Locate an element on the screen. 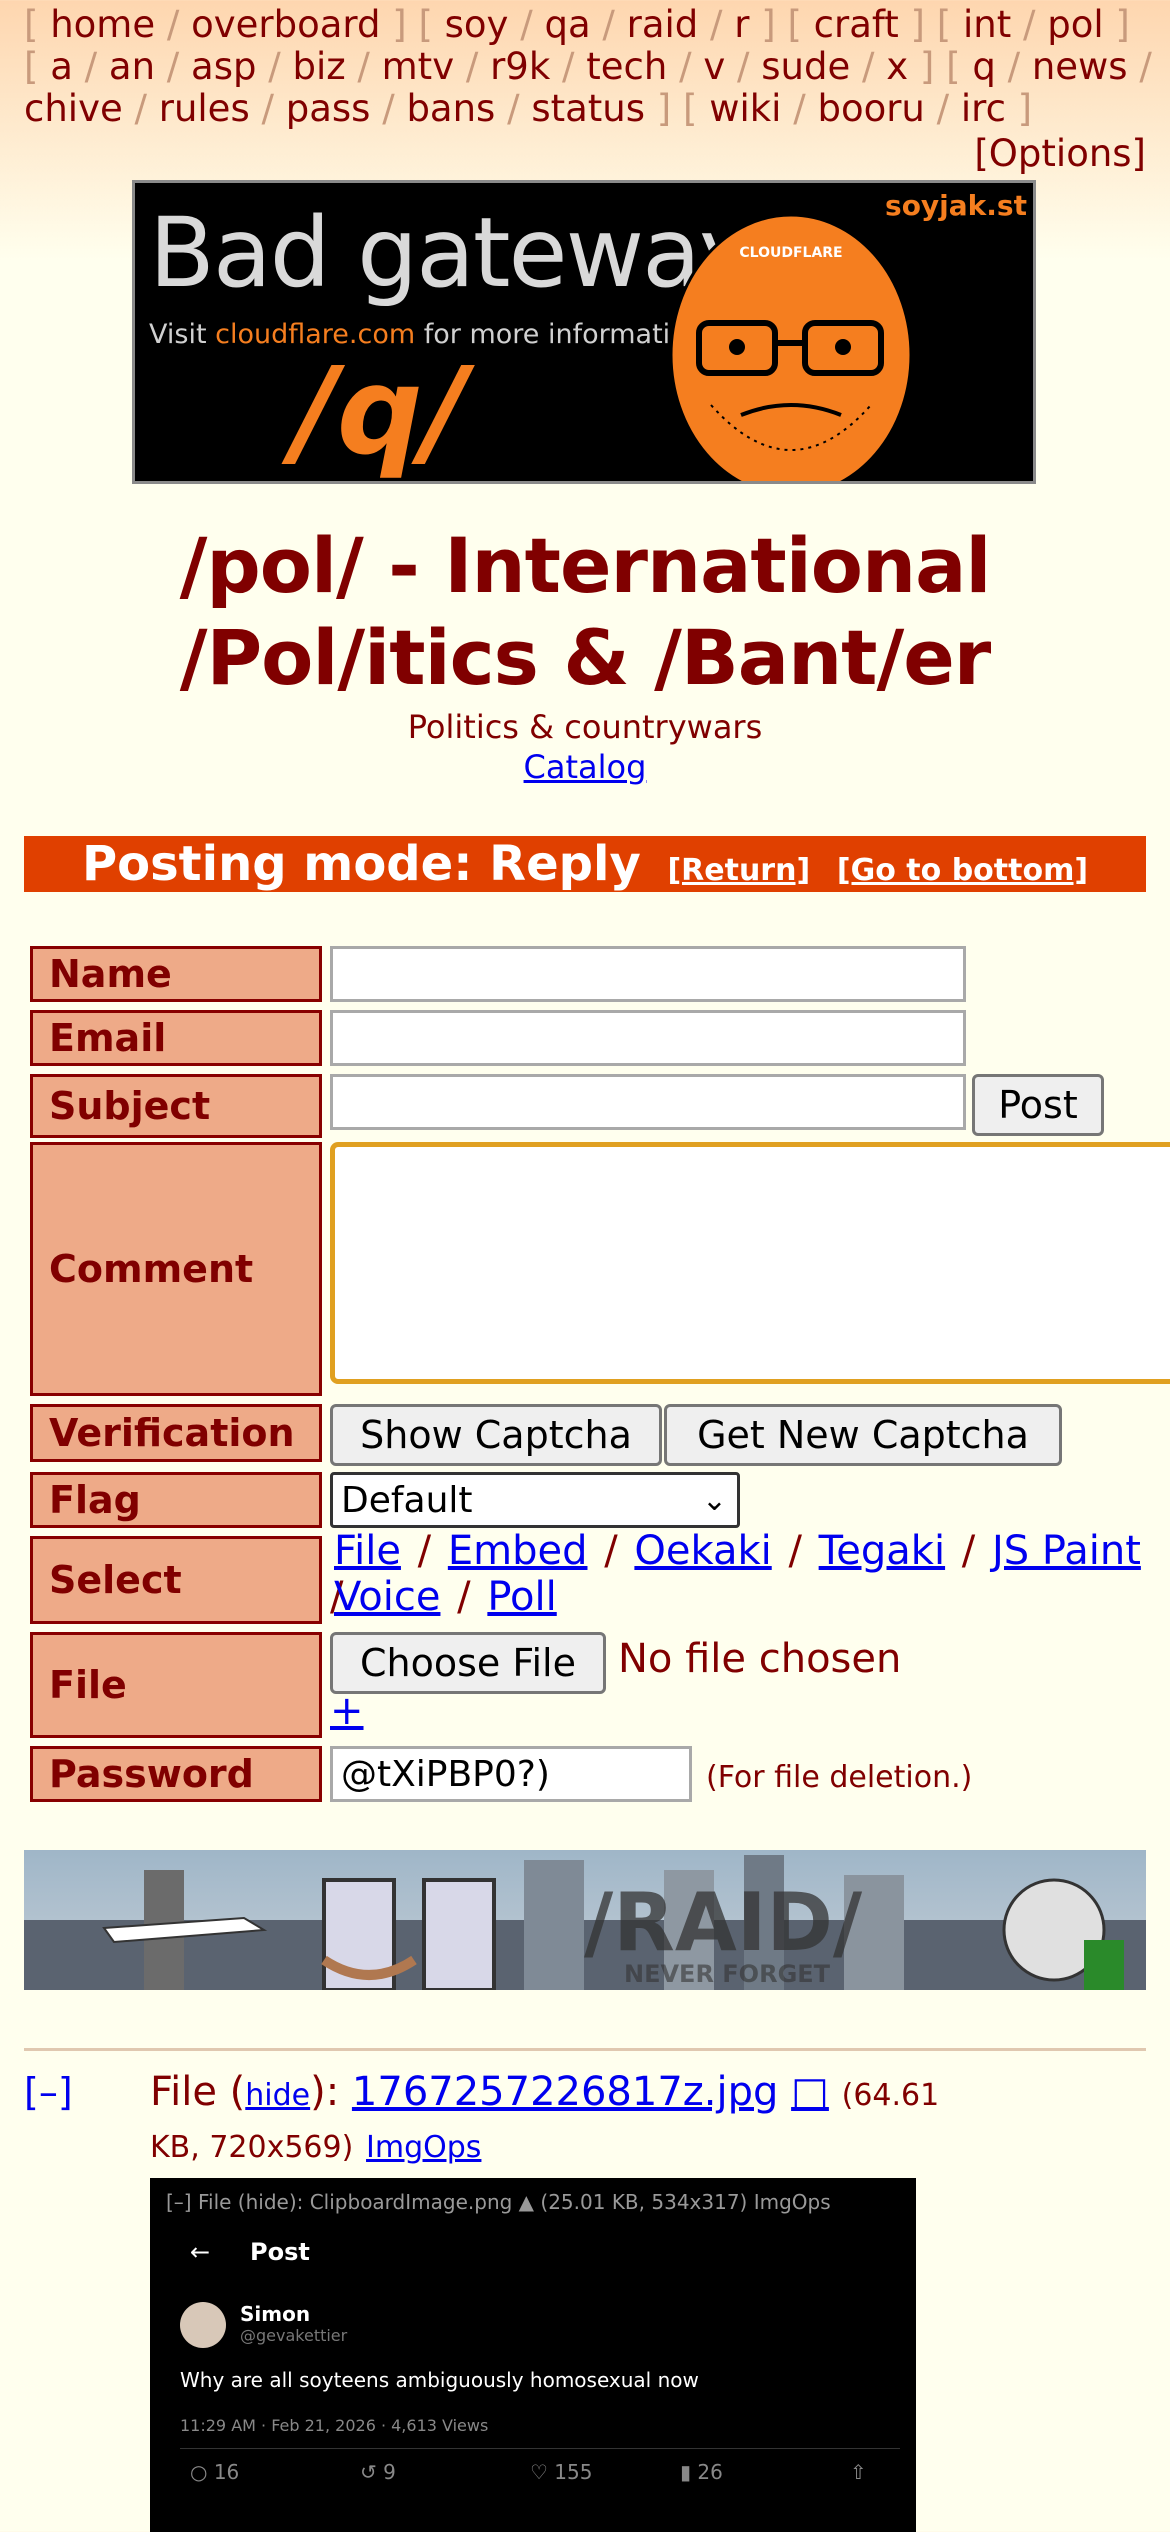  select-jspaint-link: JS Paint is located at coordinates (1066, 1551).